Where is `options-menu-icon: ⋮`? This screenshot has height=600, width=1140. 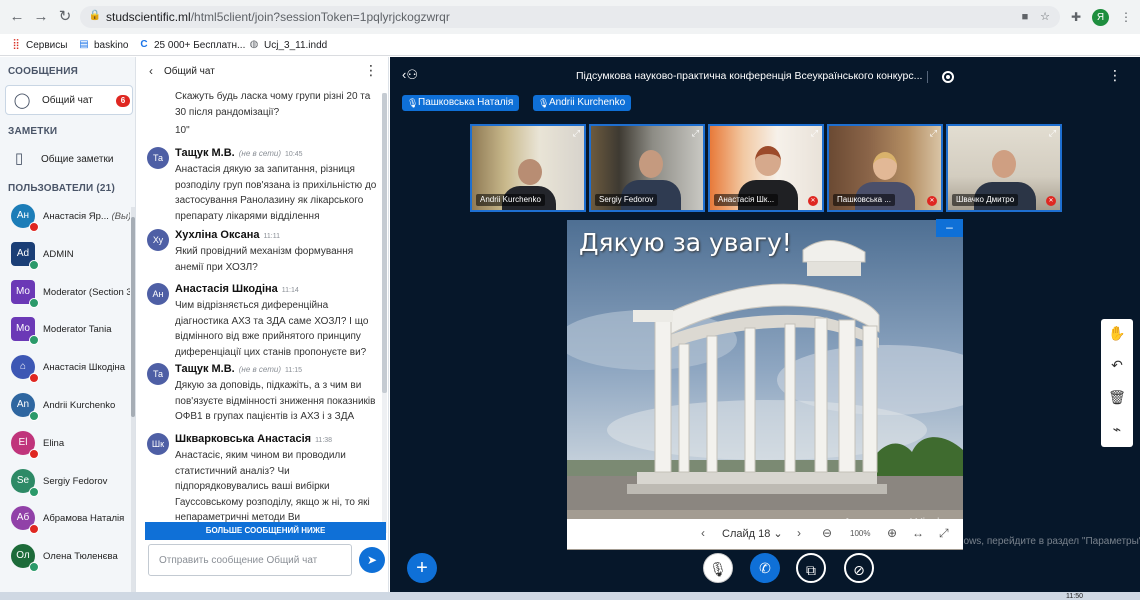 options-menu-icon: ⋮ is located at coordinates (1115, 75).